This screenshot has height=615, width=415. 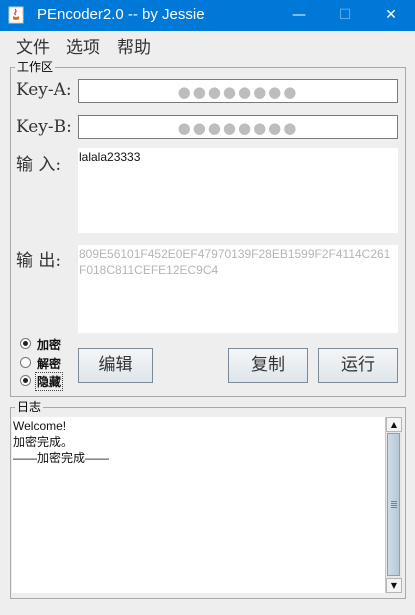 What do you see at coordinates (238, 190) in the screenshot?
I see `input-textarea: lalala23333` at bounding box center [238, 190].